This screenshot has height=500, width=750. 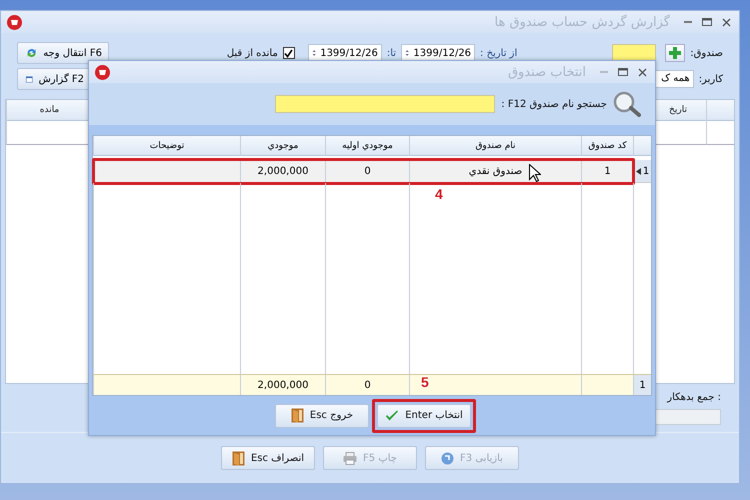 I want to click on window-title: گزارش گردش حساب صندوق ها, so click(x=582, y=22).